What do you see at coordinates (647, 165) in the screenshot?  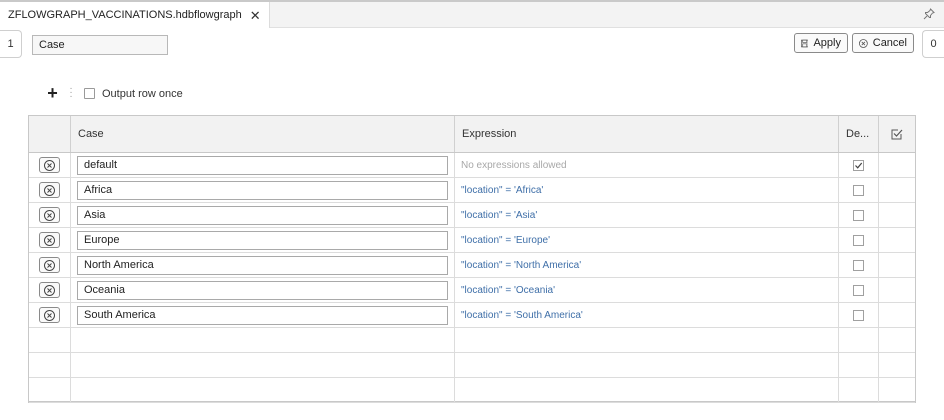 I see `expression-cell: No expressions allowed` at bounding box center [647, 165].